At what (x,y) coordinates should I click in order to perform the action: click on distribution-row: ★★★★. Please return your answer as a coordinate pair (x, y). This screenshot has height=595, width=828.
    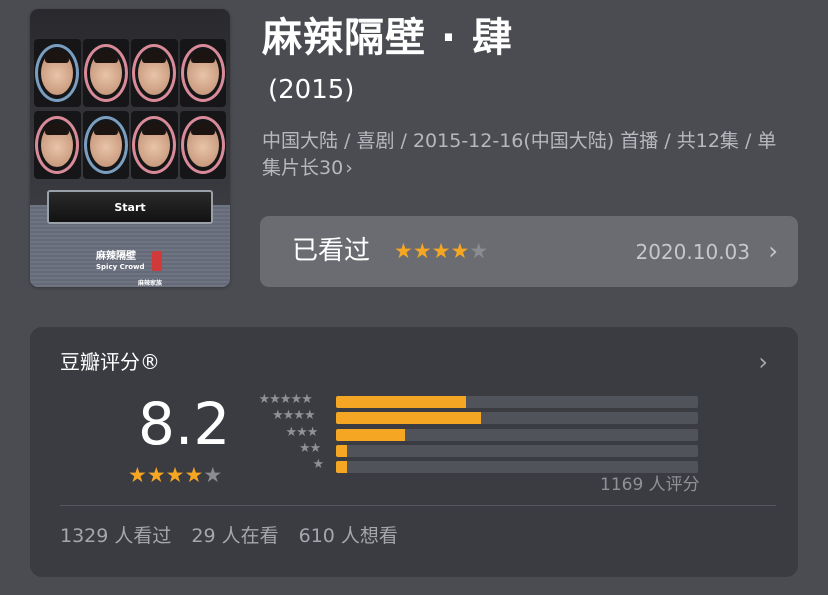
    Looking at the image, I should click on (481, 416).